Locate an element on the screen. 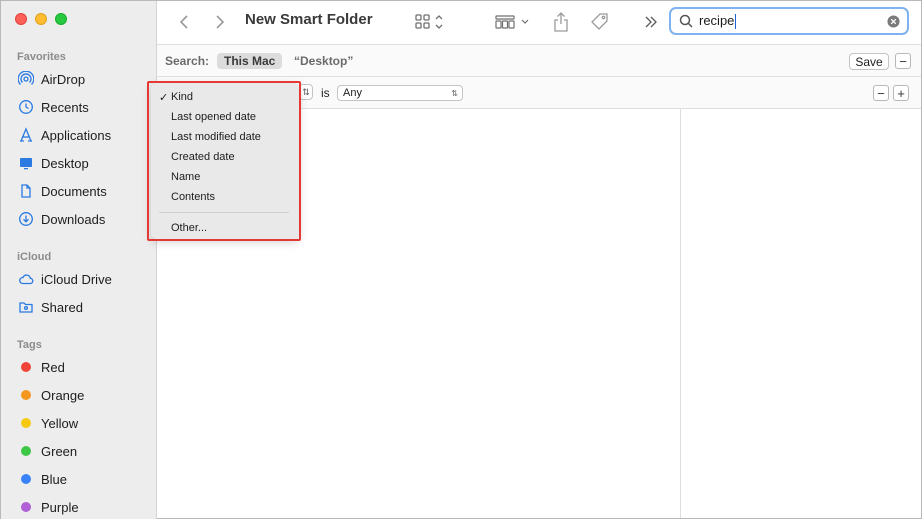 The image size is (922, 519). window-title: New Smart Folder is located at coordinates (309, 19).